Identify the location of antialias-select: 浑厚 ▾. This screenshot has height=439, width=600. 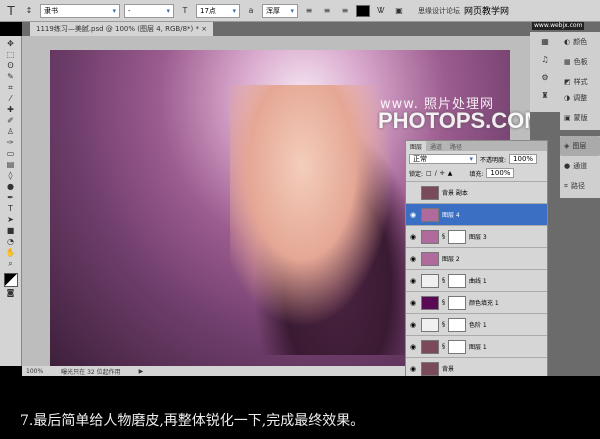
(280, 10).